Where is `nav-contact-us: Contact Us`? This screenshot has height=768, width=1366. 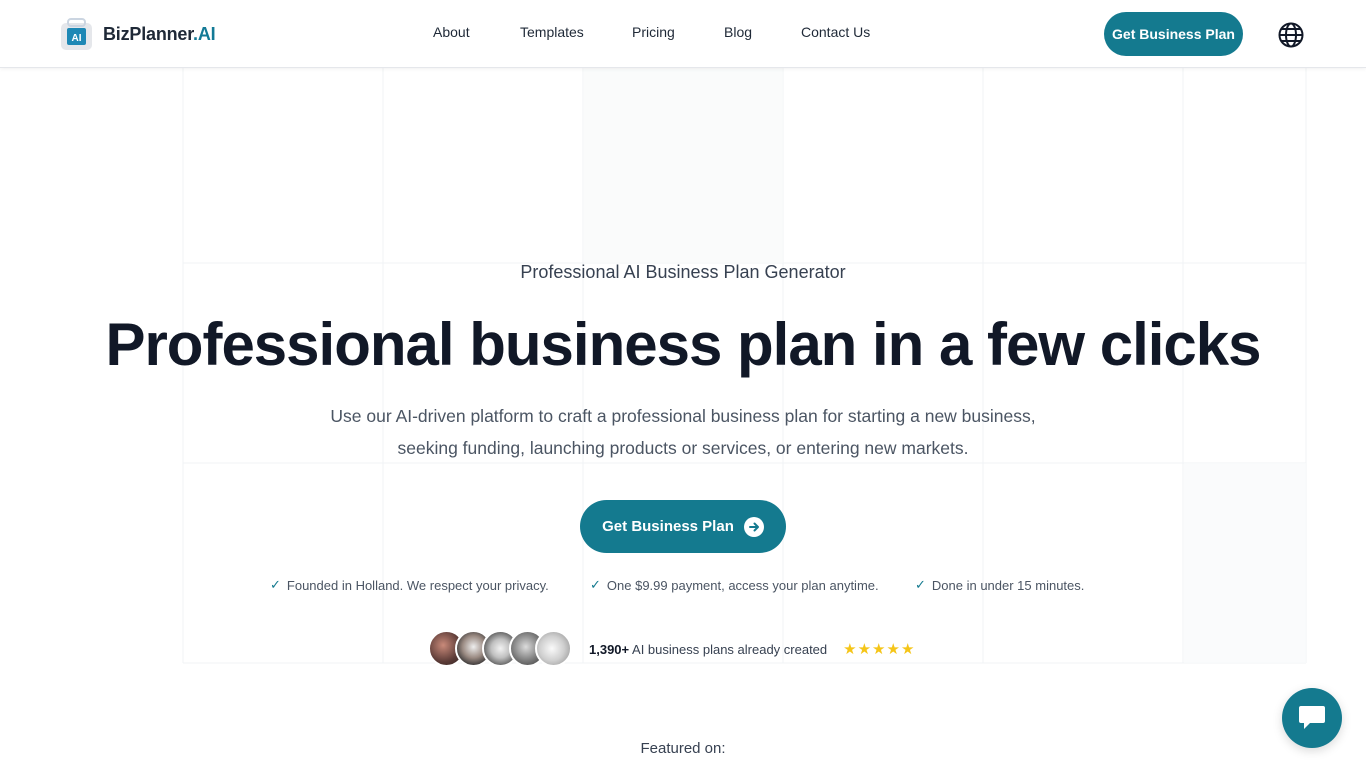
nav-contact-us: Contact Us is located at coordinates (835, 32).